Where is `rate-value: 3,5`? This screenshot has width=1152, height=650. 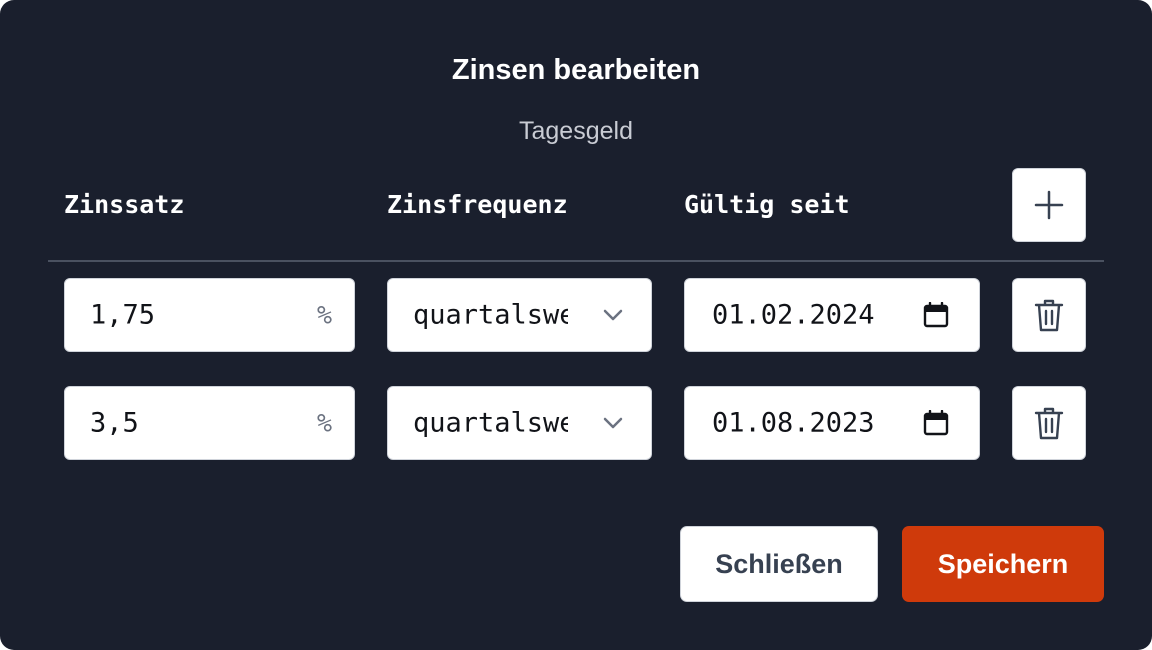 rate-value: 3,5 is located at coordinates (114, 423).